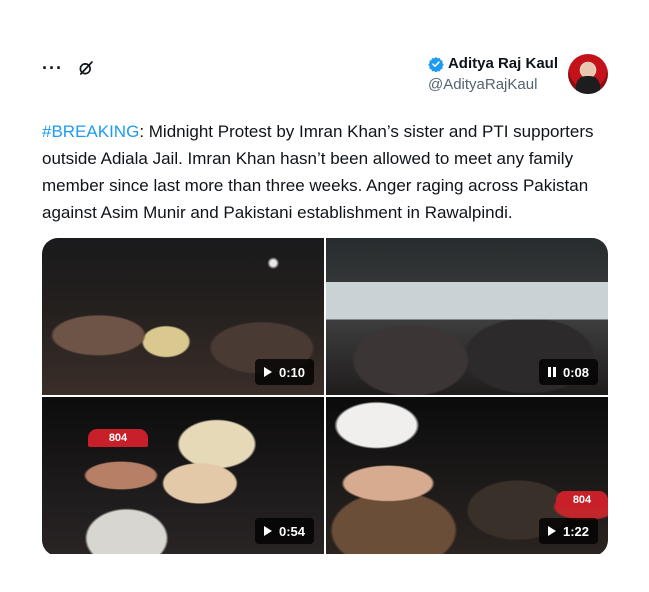  What do you see at coordinates (183, 316) in the screenshot?
I see `video-thumbnail-1: 0:10` at bounding box center [183, 316].